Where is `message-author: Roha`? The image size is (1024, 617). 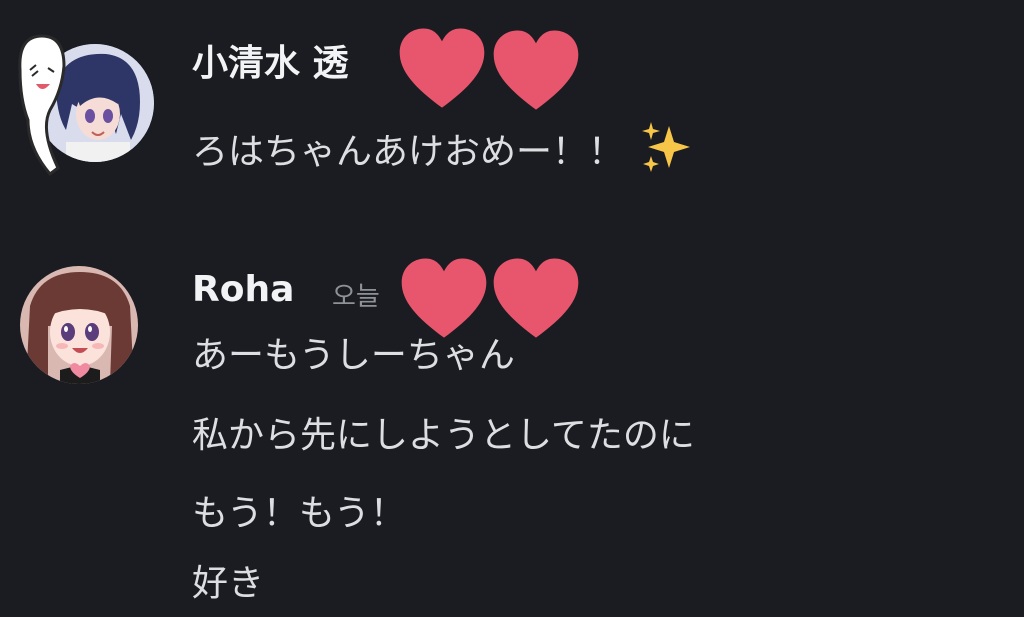
message-author: Roha is located at coordinates (243, 290).